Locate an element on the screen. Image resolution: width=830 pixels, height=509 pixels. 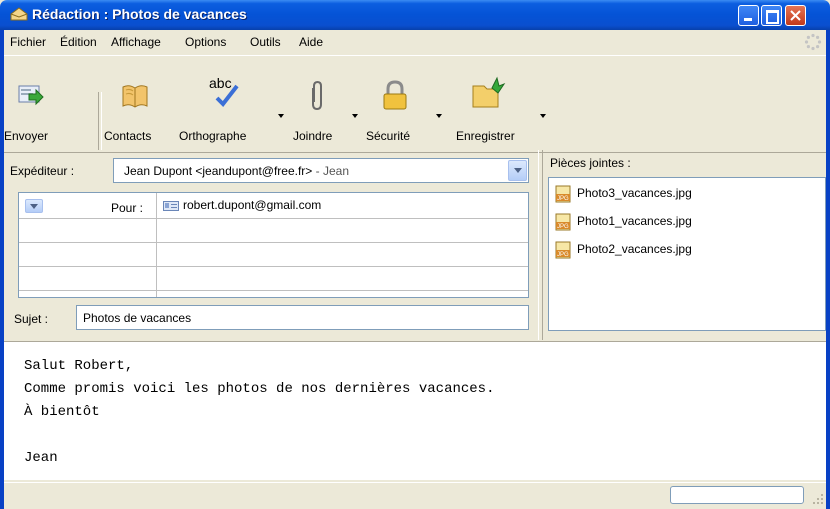
send-button: Envoyer is located at coordinates (30, 115).